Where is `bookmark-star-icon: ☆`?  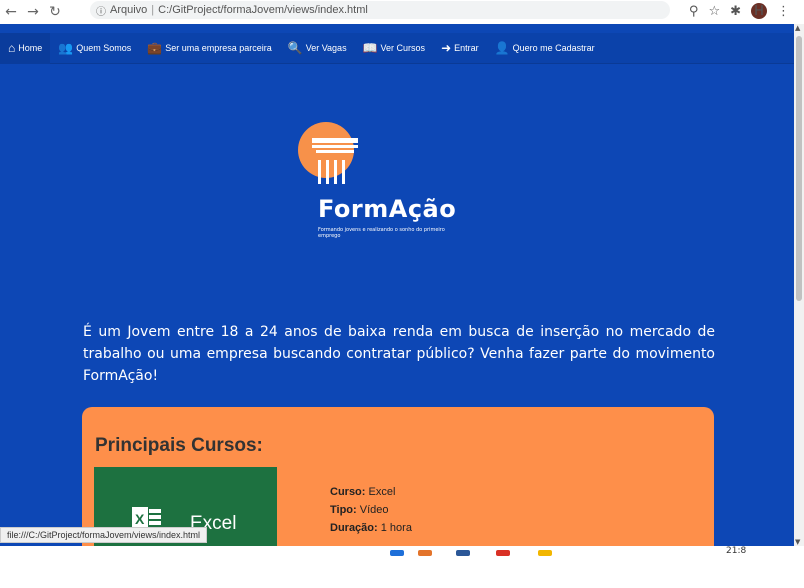 bookmark-star-icon: ☆ is located at coordinates (714, 11).